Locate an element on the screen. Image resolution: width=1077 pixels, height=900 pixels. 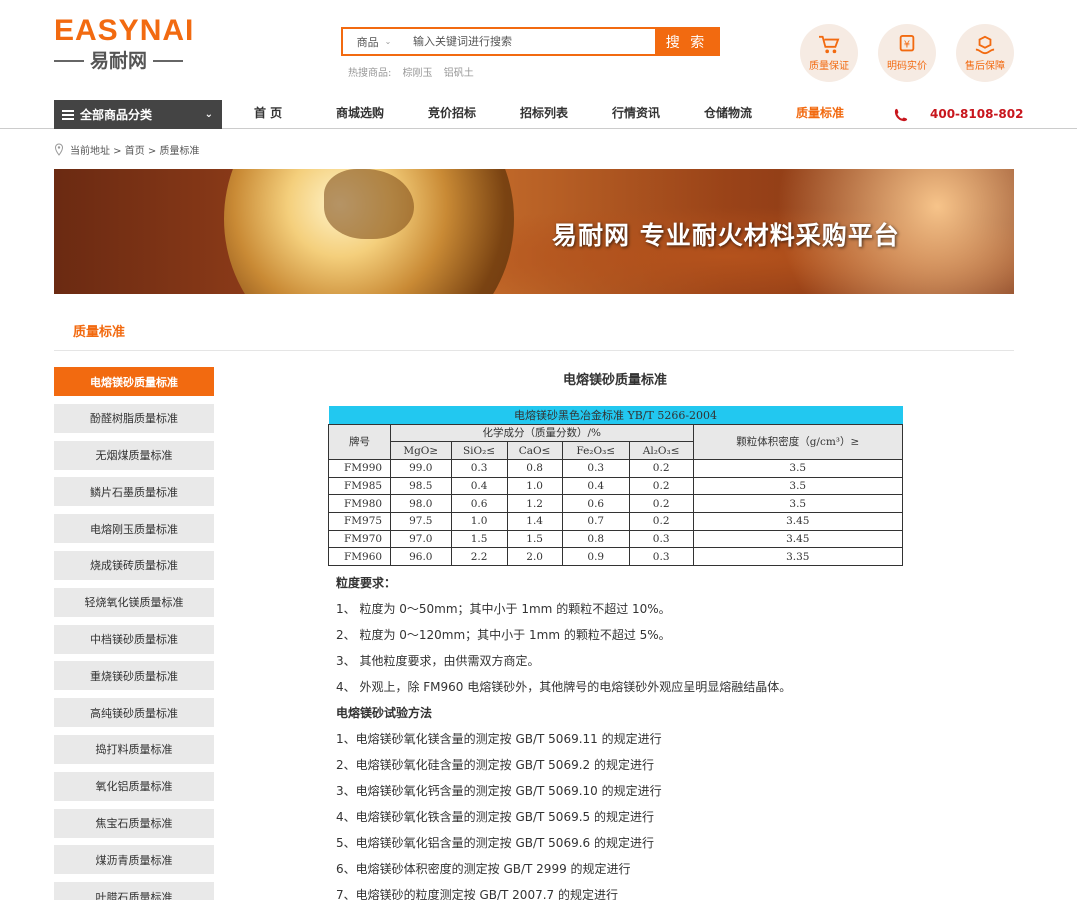
table-cell: 0.8 is located at coordinates (595, 539).